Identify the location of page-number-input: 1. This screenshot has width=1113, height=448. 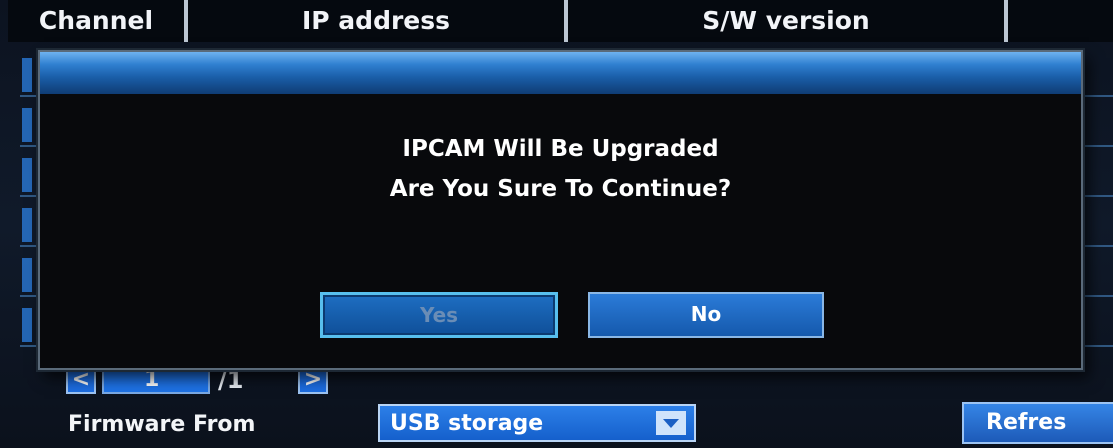
(156, 380).